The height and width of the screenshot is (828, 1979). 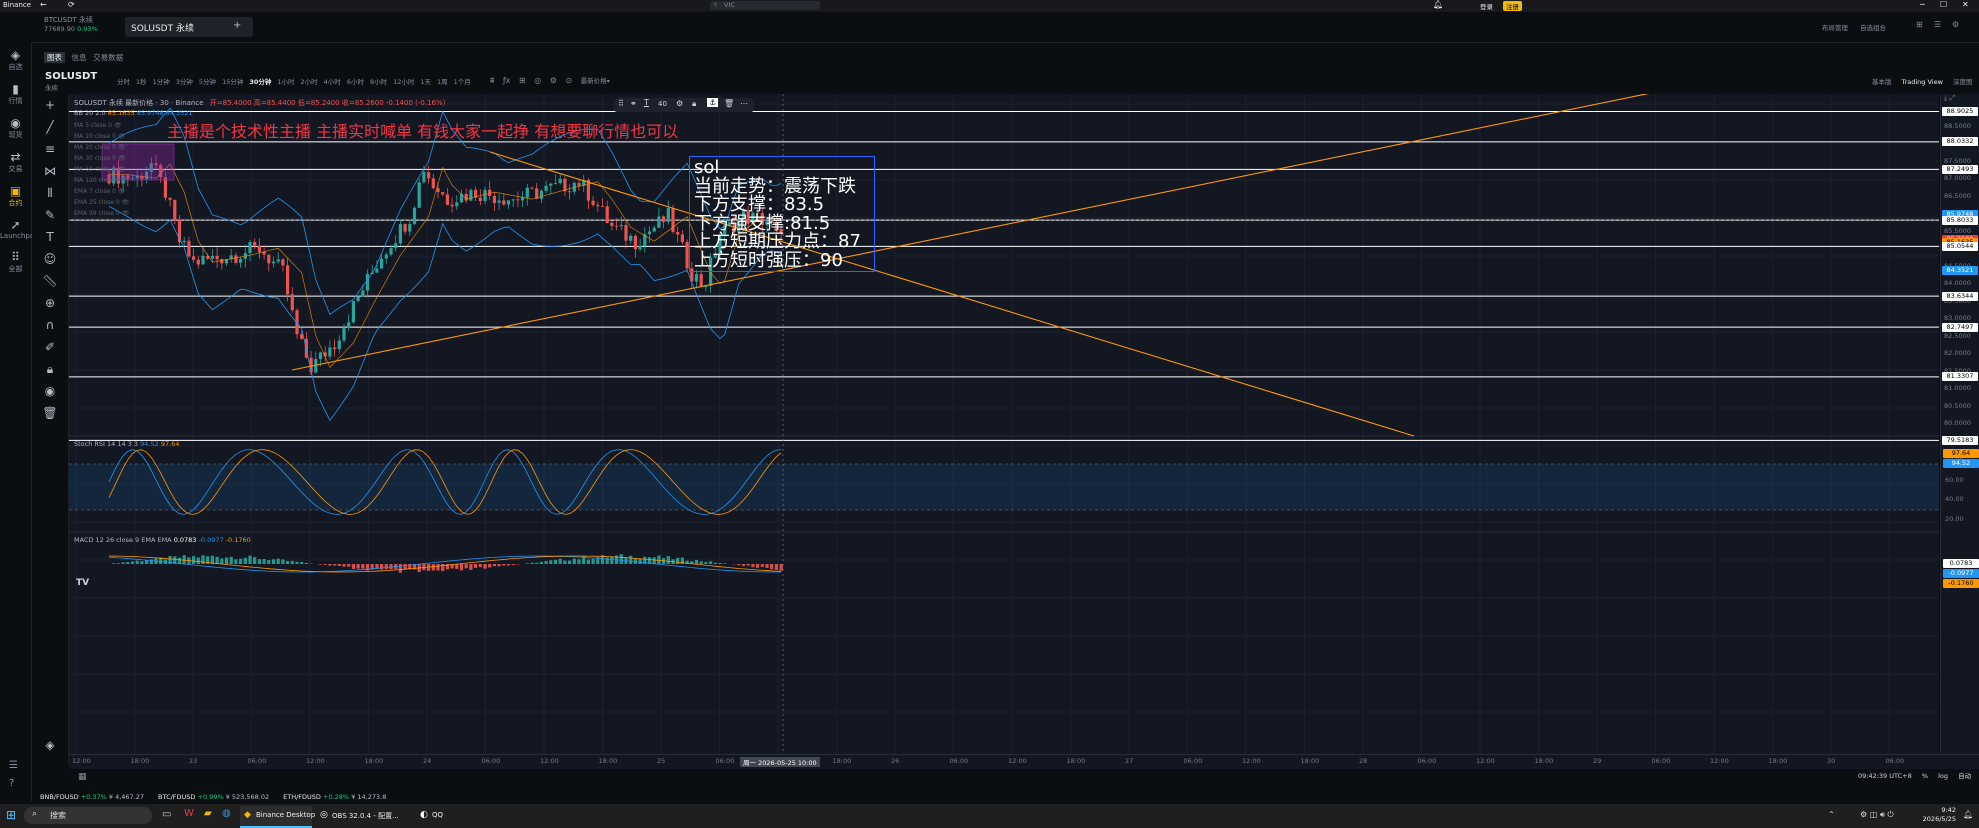 I want to click on subtab-data: 交易数据, so click(x=108, y=57).